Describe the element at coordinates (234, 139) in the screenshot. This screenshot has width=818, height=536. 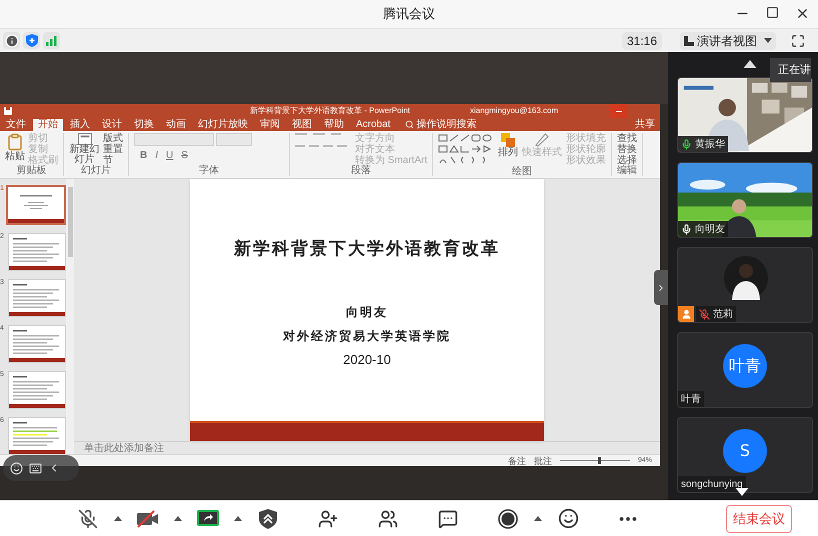
I see `font-size-field` at that location.